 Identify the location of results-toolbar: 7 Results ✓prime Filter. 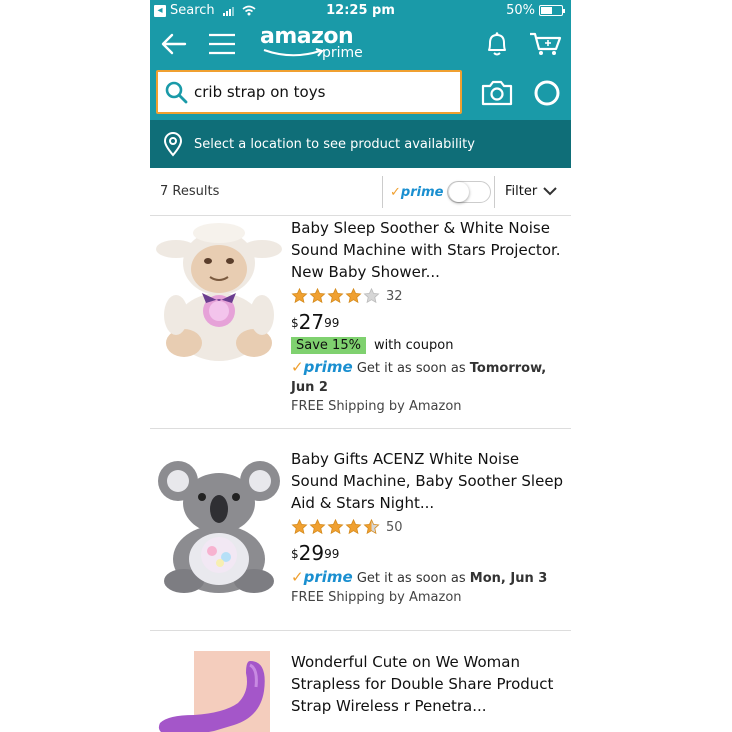
(360, 192).